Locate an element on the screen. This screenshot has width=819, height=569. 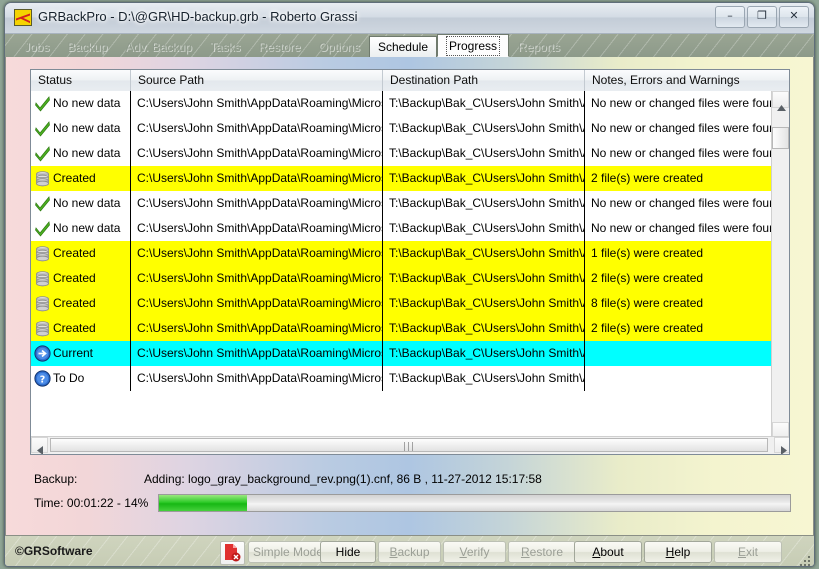
list-horizontal-scrollbar: ||| is located at coordinates (410, 445).